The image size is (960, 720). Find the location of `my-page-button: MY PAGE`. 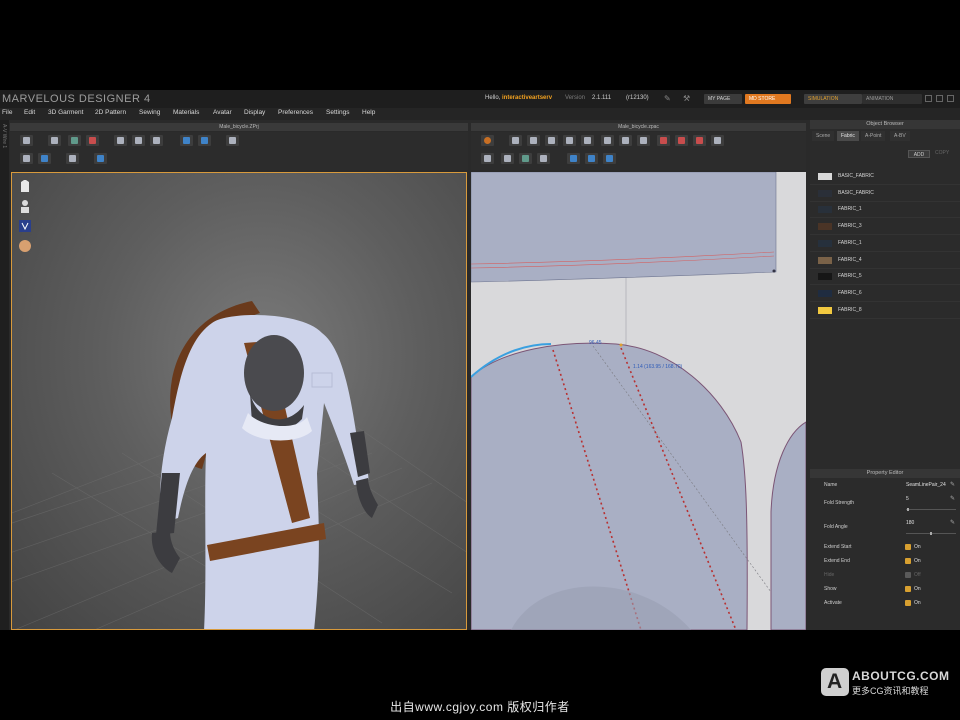

my-page-button: MY PAGE is located at coordinates (723, 99).